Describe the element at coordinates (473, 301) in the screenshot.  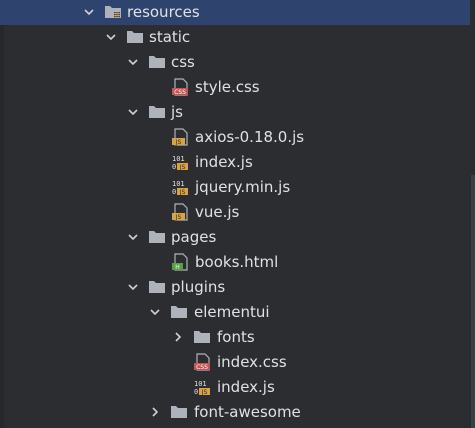
I see `vertical-scrollbar` at that location.